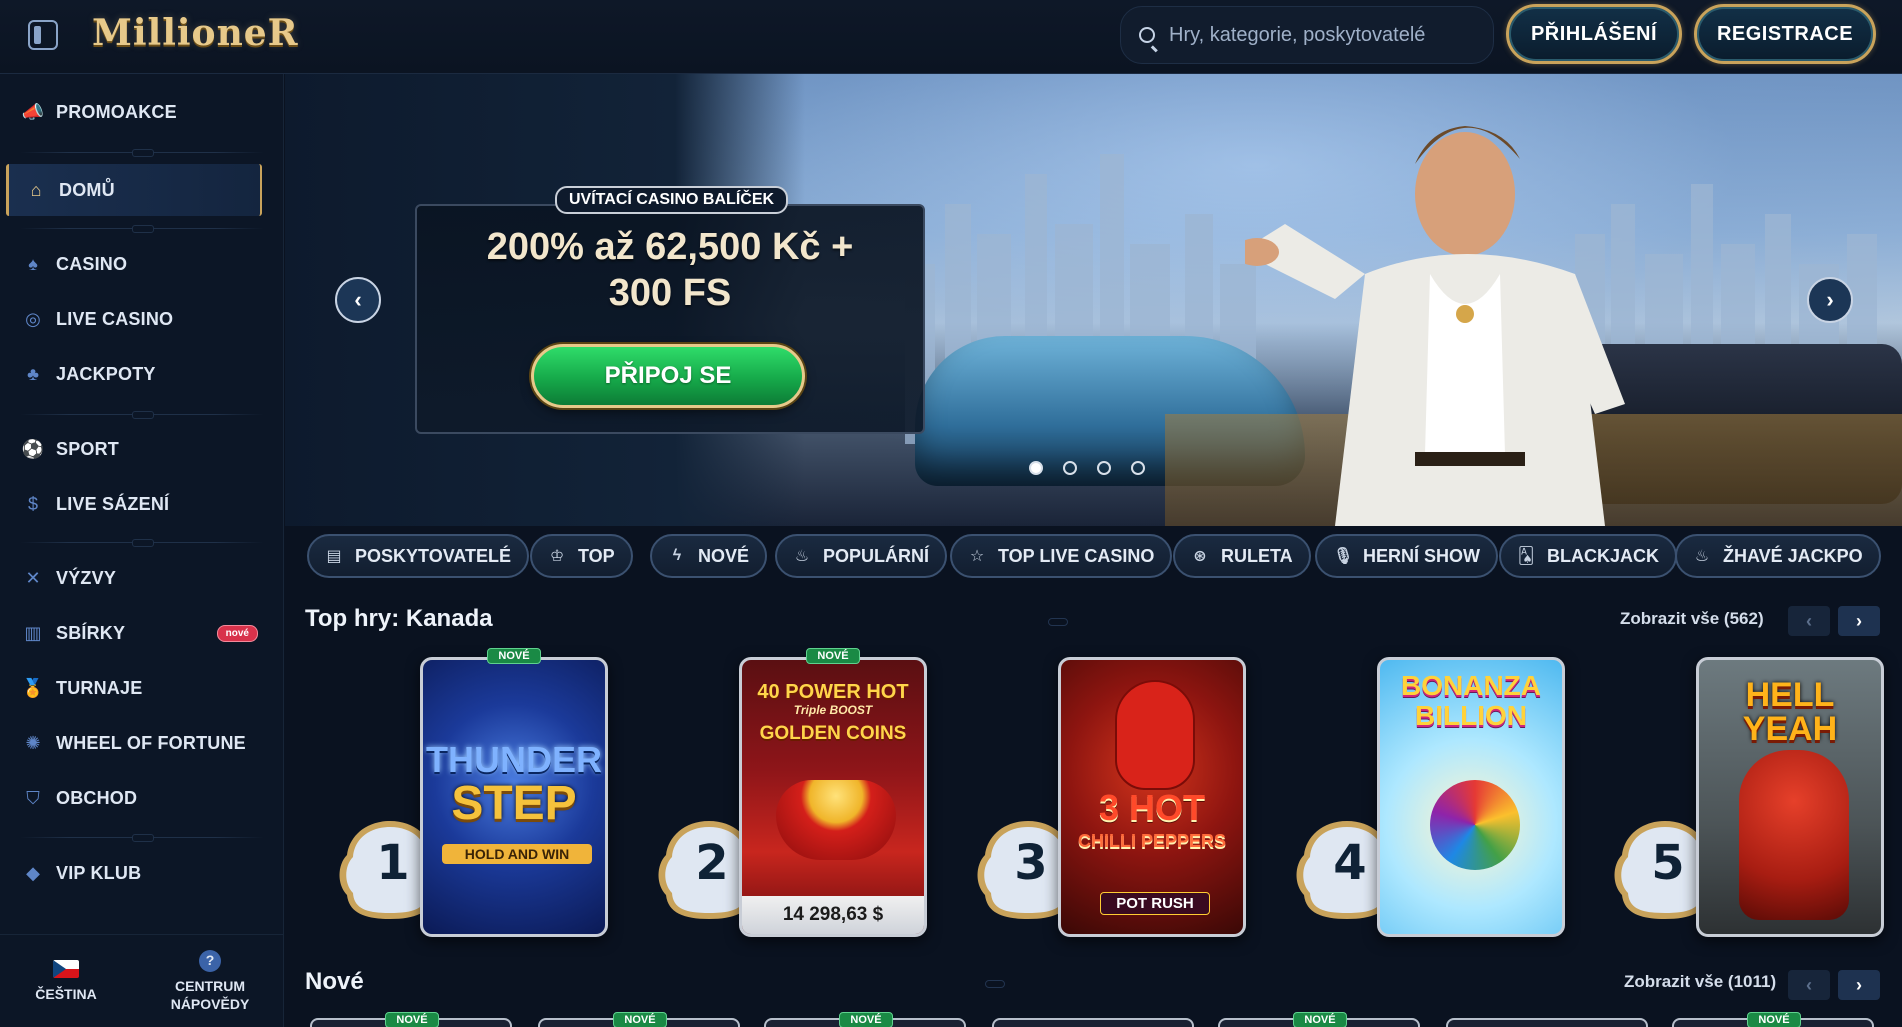 This screenshot has width=1902, height=1027. What do you see at coordinates (1809, 621) in the screenshot?
I see `top-games-prev-icon: ‹` at bounding box center [1809, 621].